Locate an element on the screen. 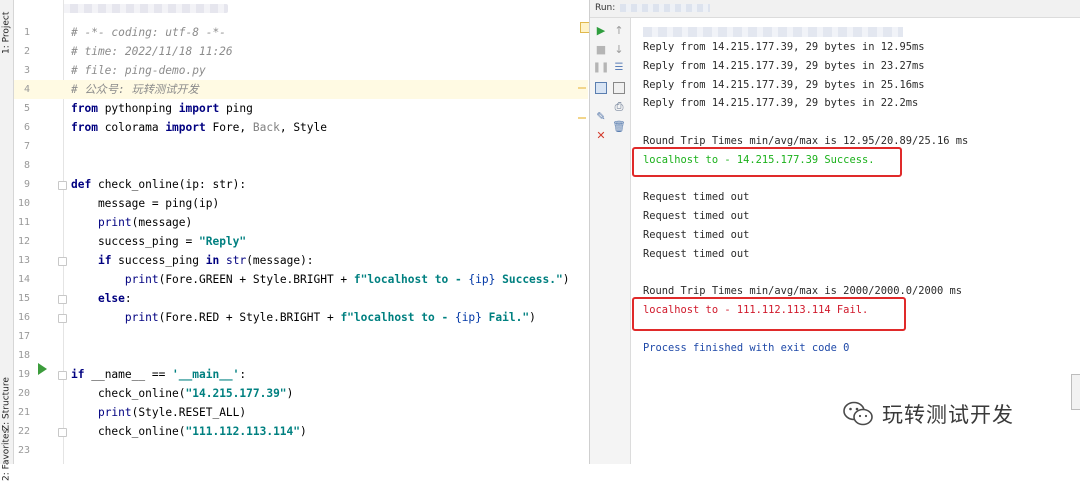  code-line: 15 else: is located at coordinates (301, 298).